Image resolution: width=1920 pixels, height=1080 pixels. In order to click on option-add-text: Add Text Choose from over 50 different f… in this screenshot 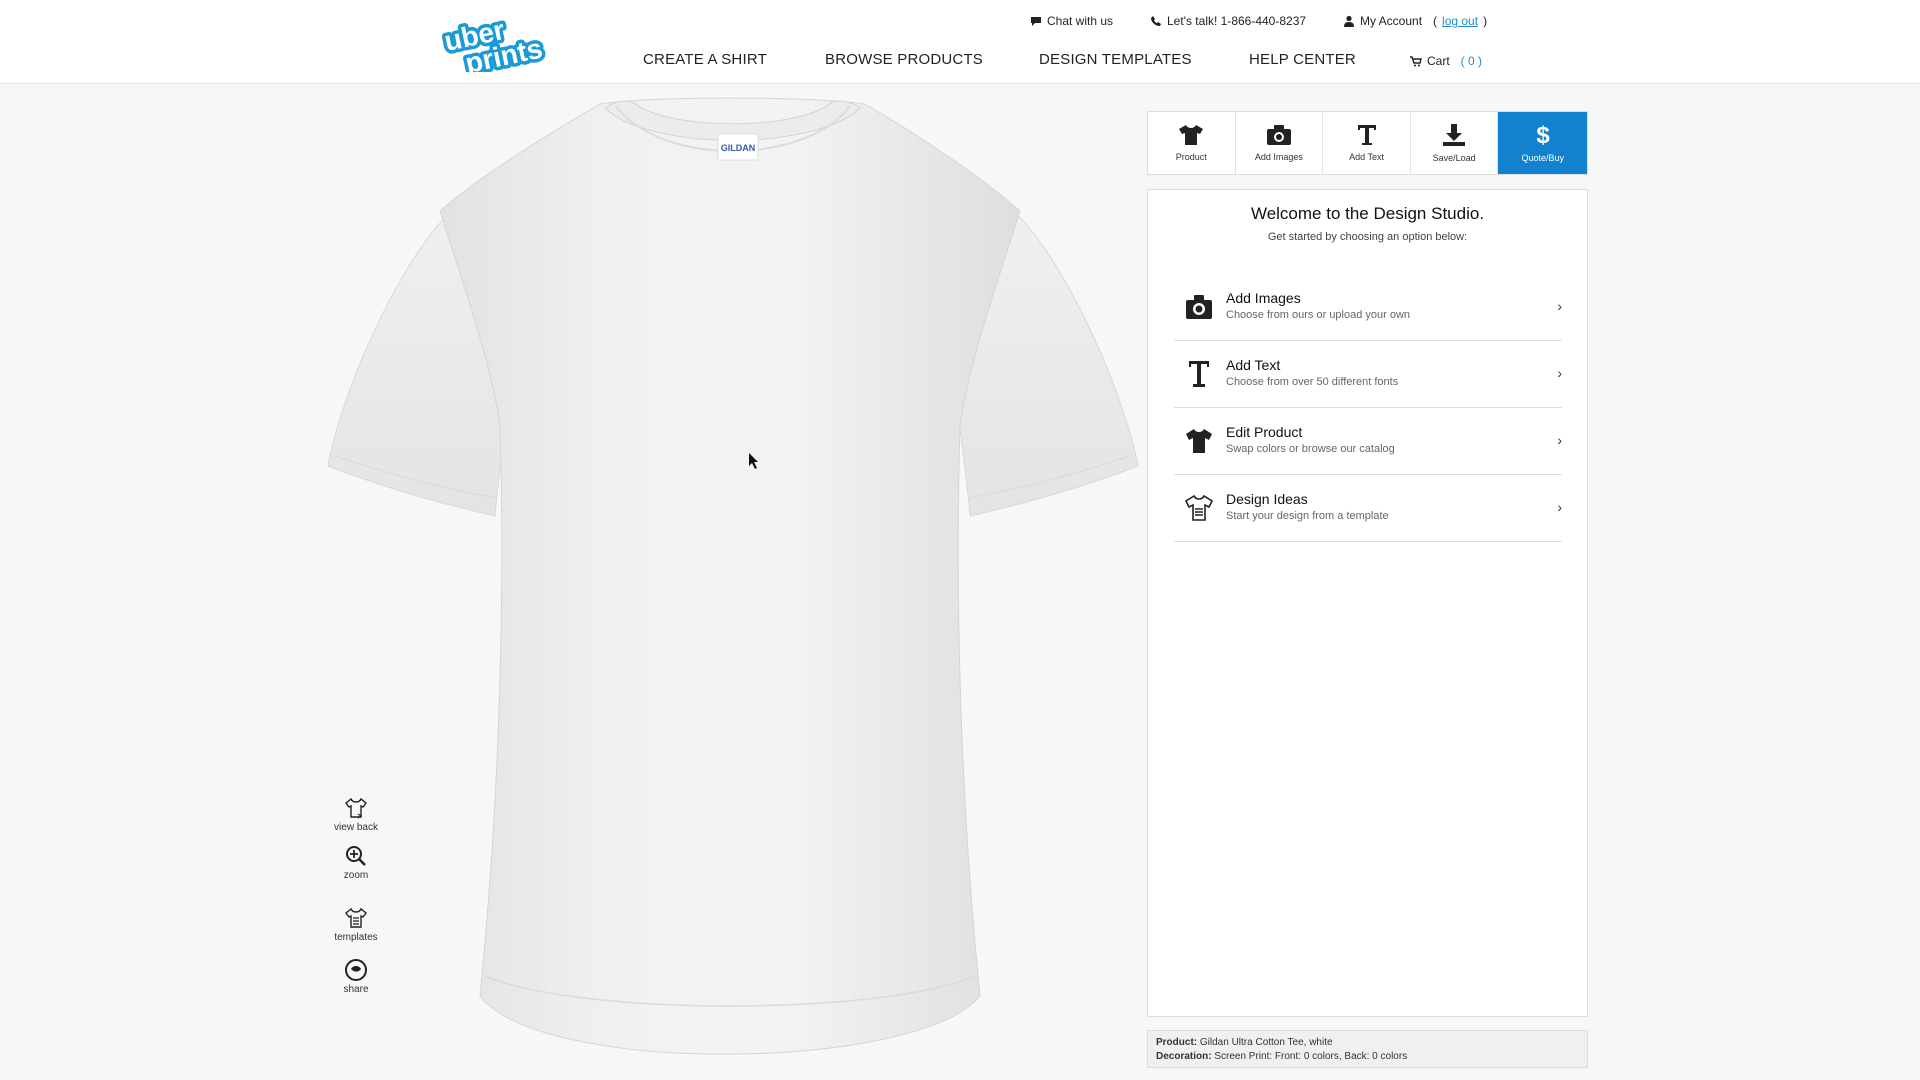, I will do `click(1368, 374)`.